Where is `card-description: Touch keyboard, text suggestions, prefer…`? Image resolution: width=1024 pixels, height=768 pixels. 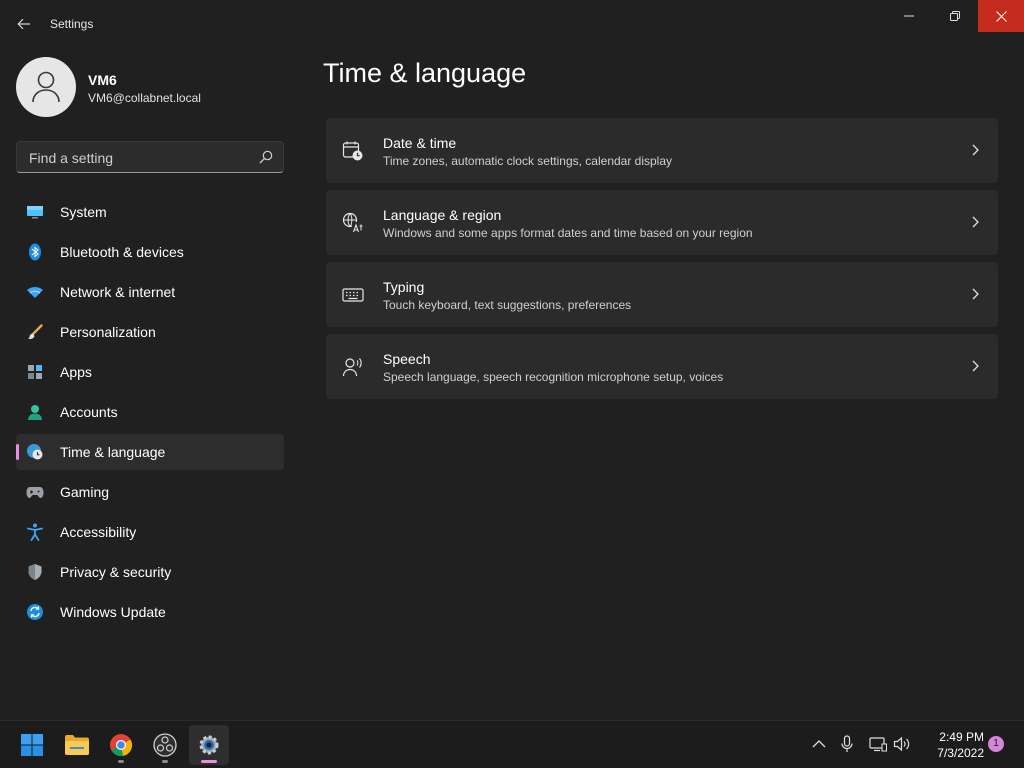 card-description: Touch keyboard, text suggestions, prefer… is located at coordinates (507, 305).